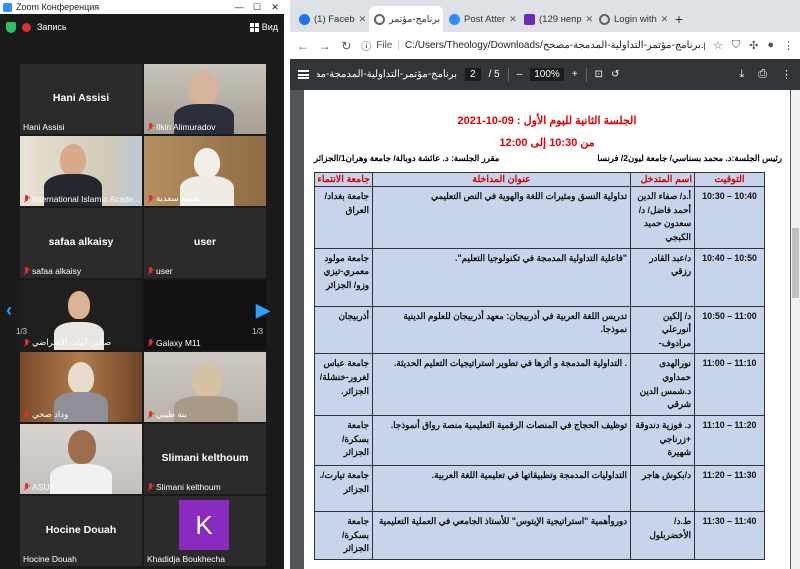  What do you see at coordinates (662, 330) in the screenshot?
I see `cell-speaker: د/ إلكين أنورعلي مرادوف-` at bounding box center [662, 330].